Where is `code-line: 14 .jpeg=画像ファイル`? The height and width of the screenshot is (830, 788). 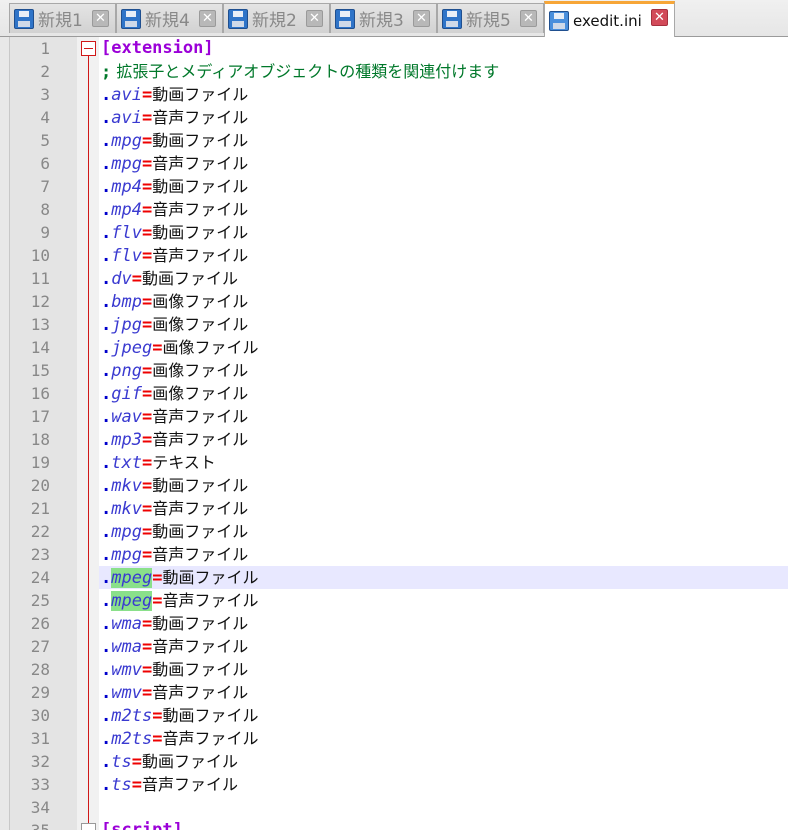
code-line: 14 .jpeg=画像ファイル is located at coordinates (394, 347).